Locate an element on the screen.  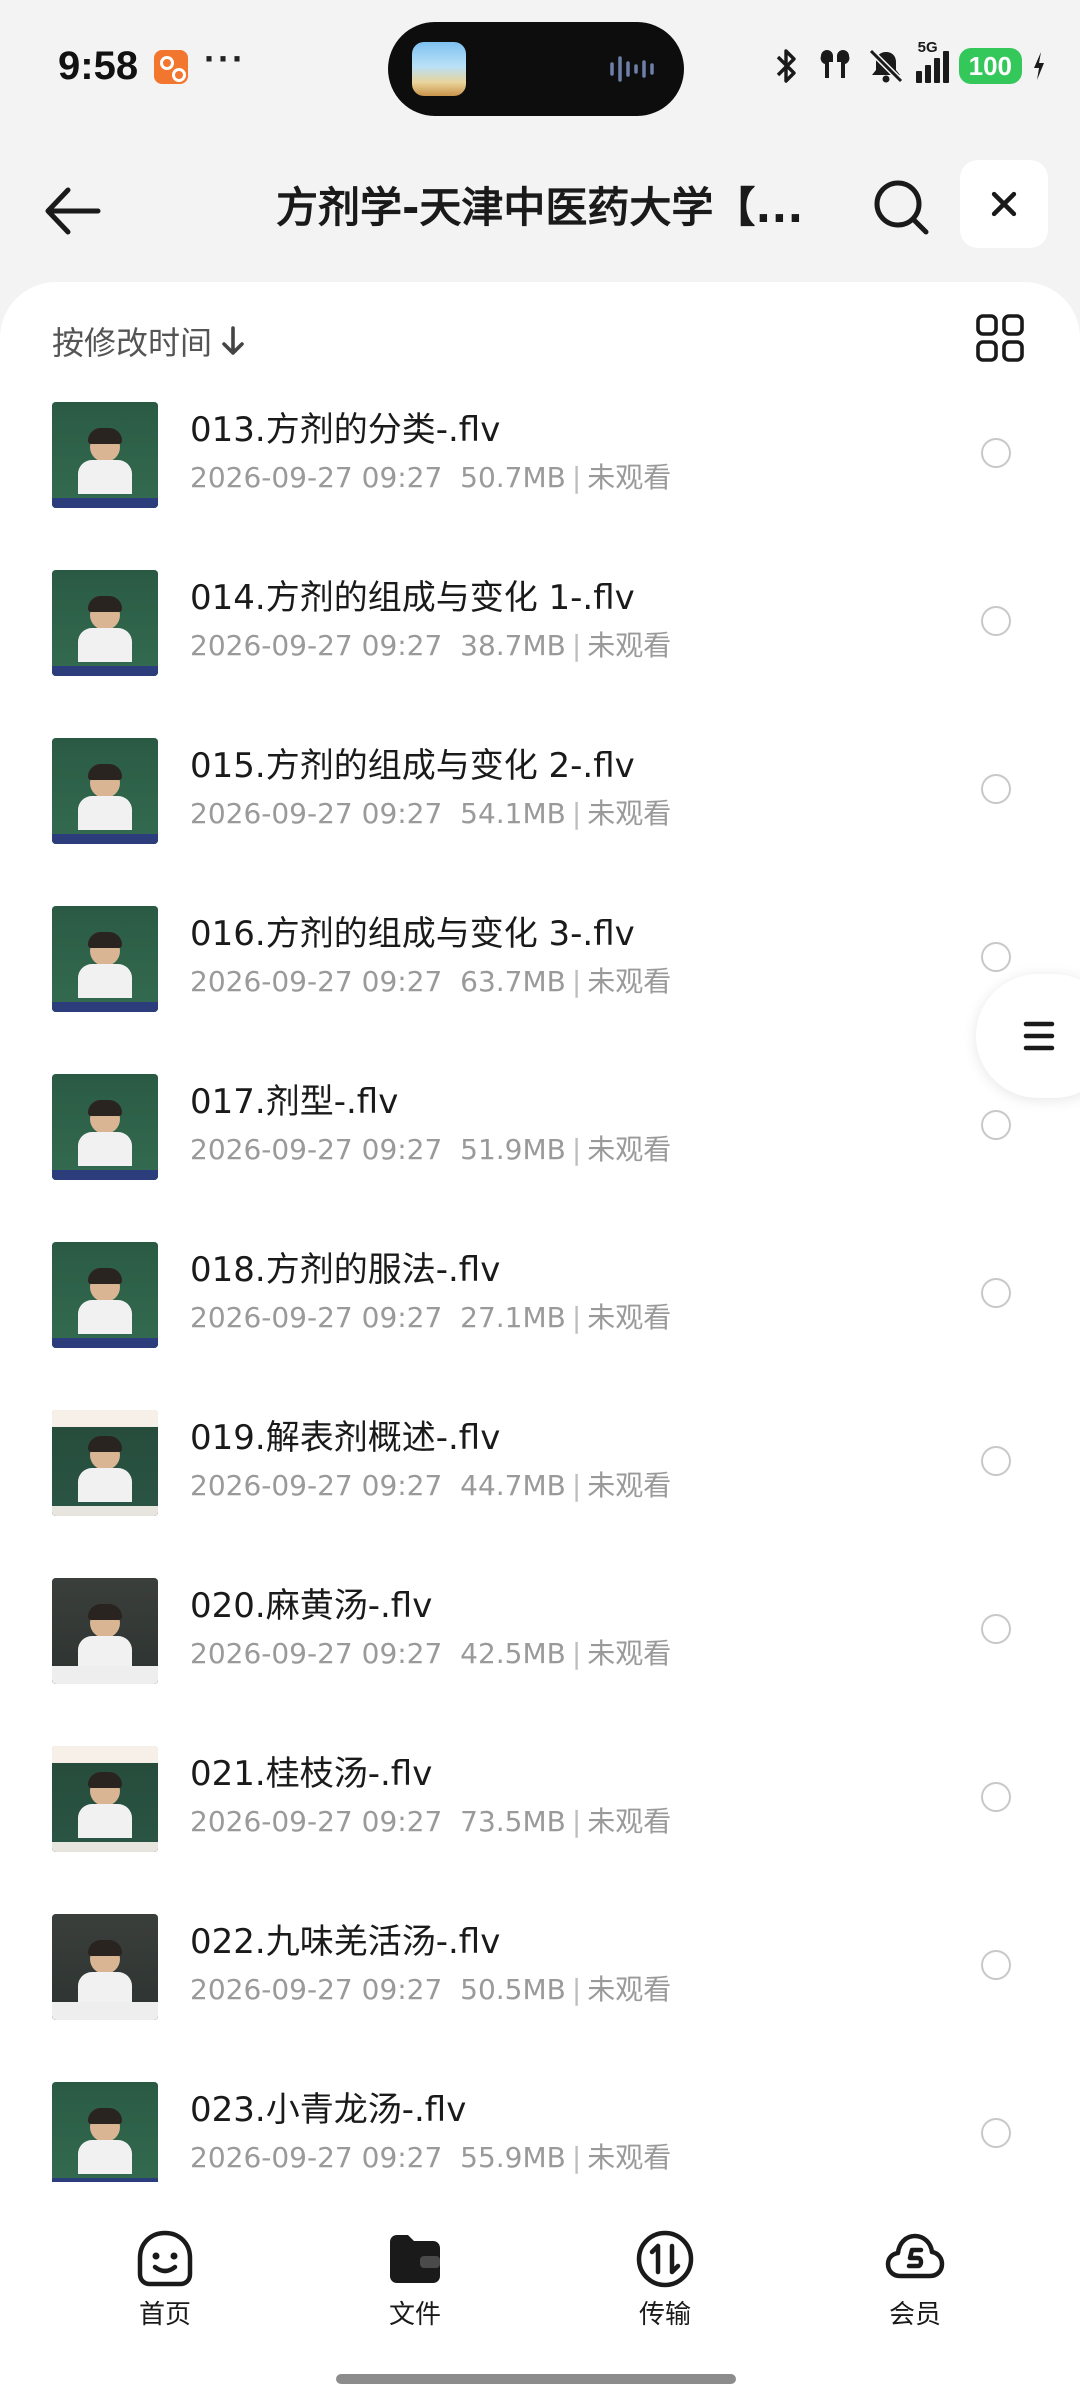
file-meta: 2026-09-27 09:27 54.1MB | 未观看 is located at coordinates (430, 814).